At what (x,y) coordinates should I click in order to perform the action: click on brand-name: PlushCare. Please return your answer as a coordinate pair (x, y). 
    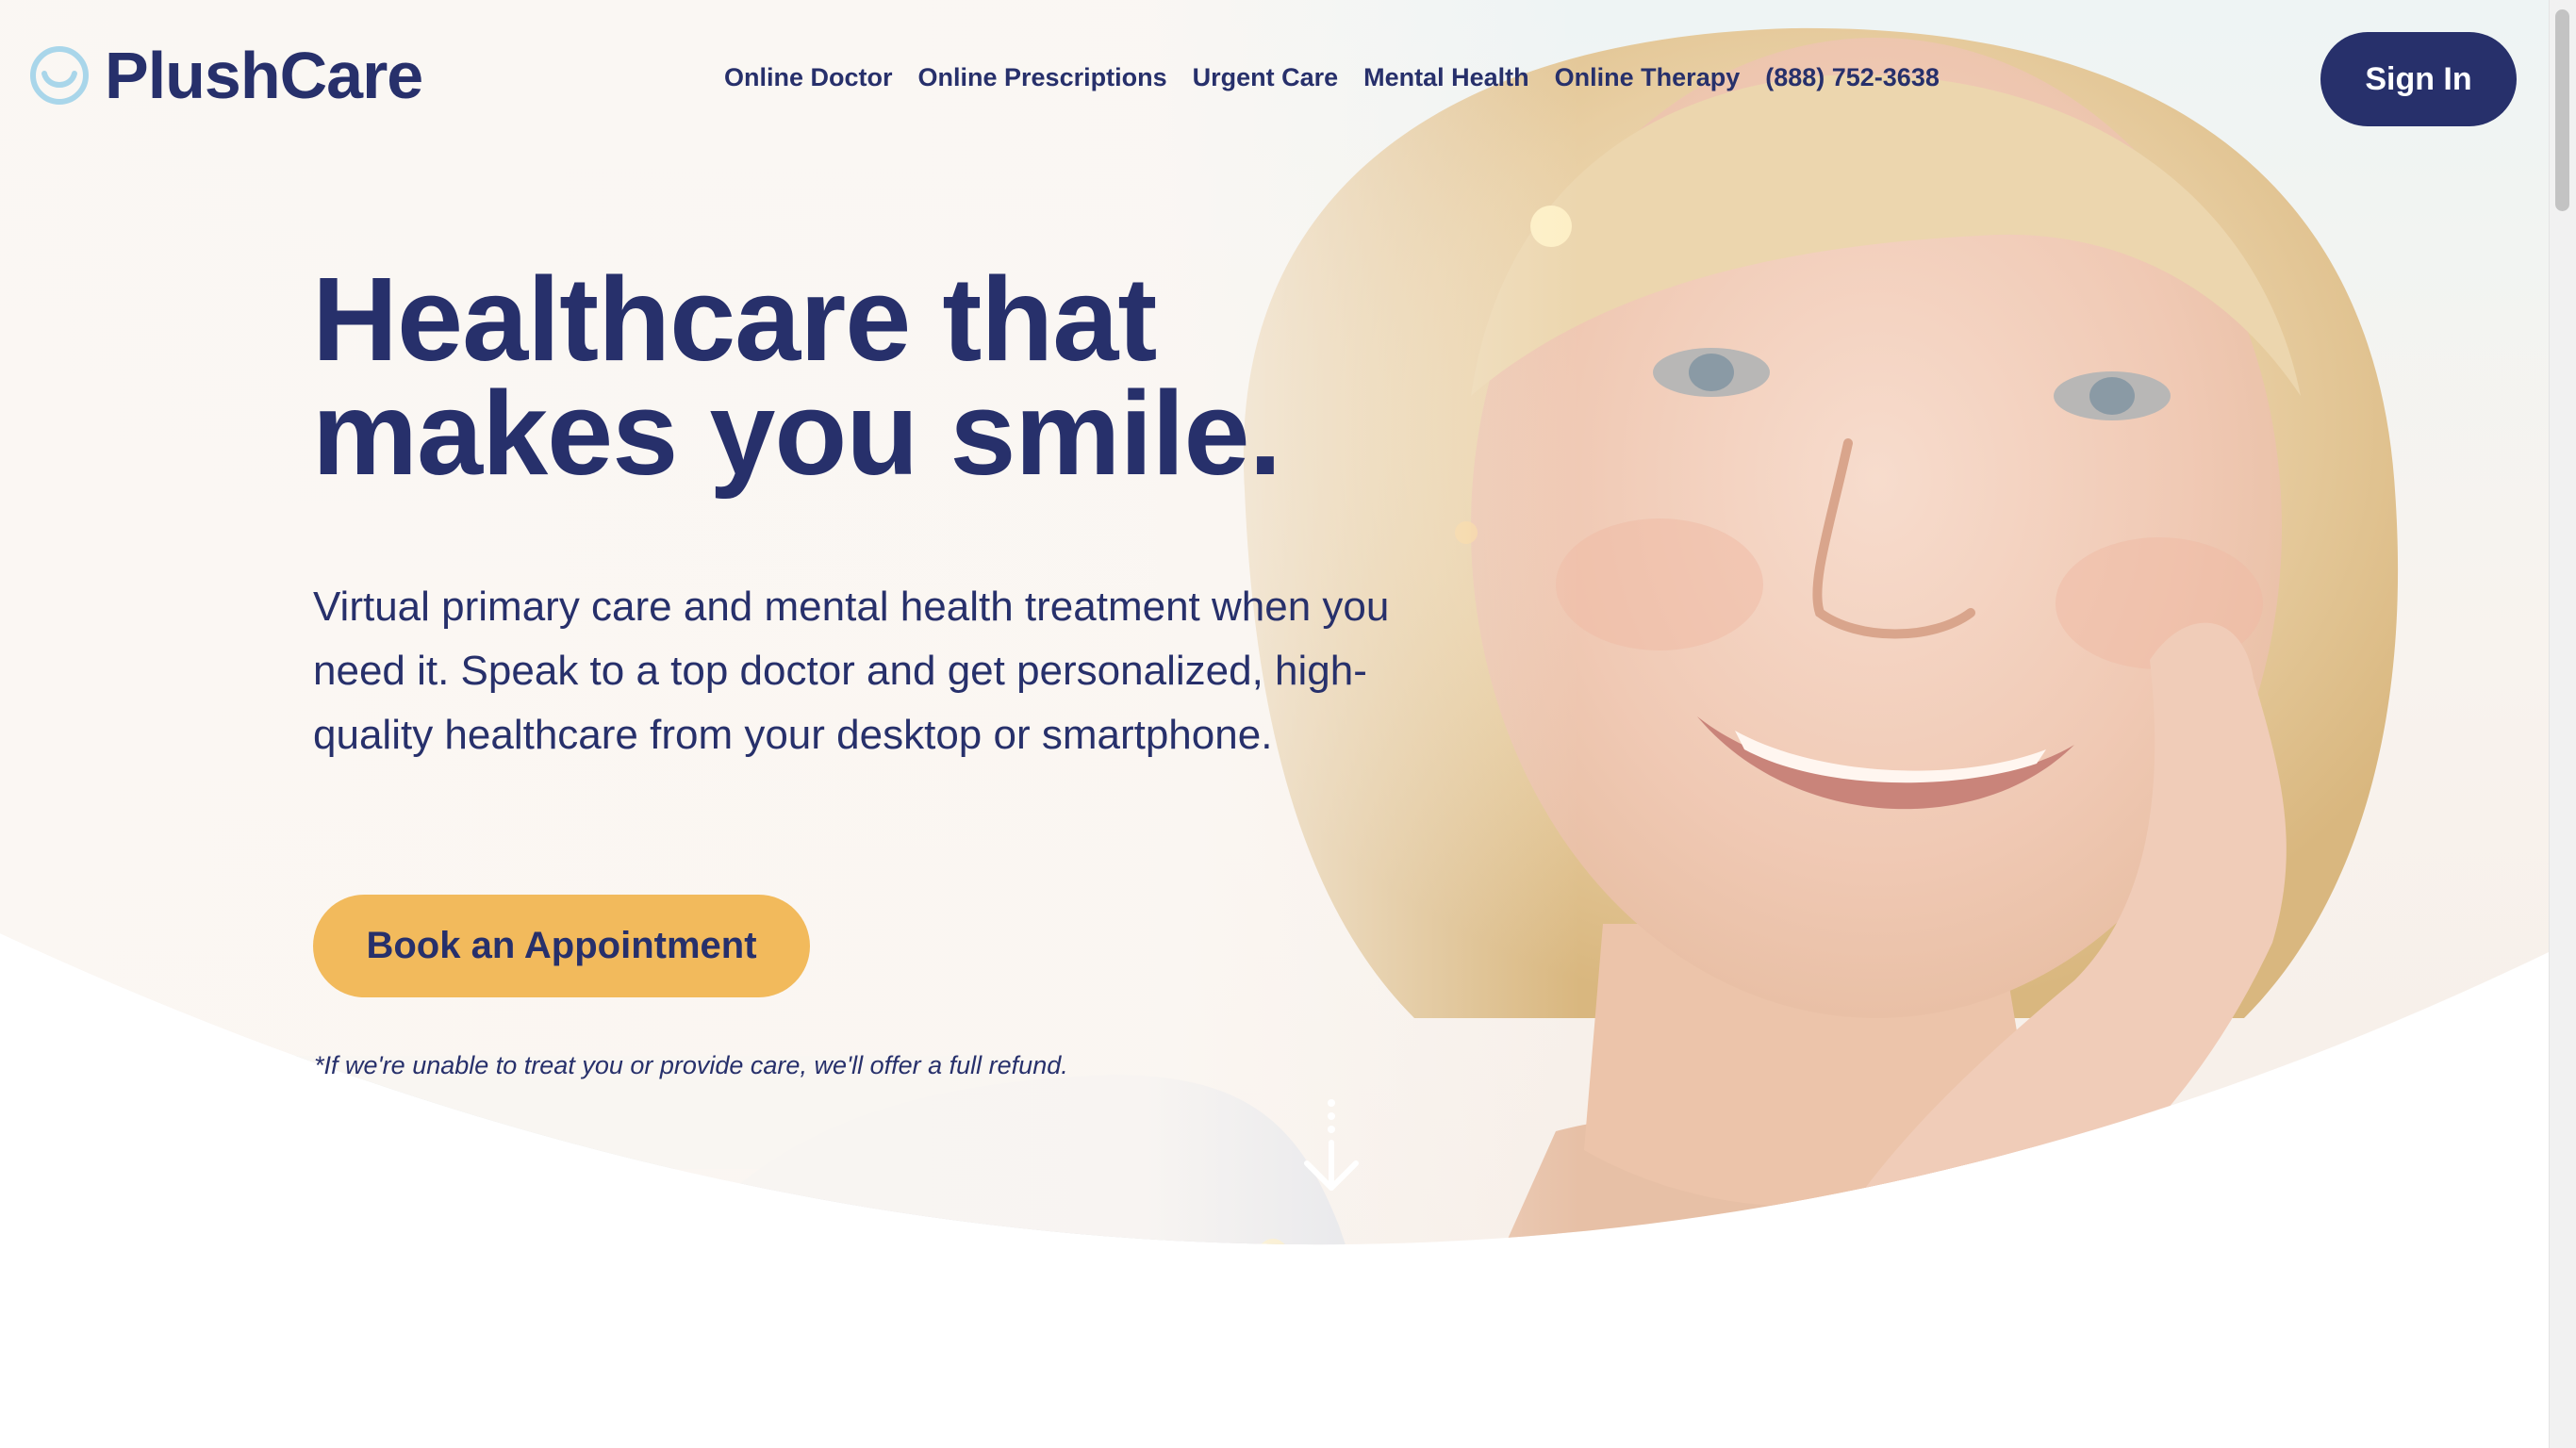
    Looking at the image, I should click on (264, 75).